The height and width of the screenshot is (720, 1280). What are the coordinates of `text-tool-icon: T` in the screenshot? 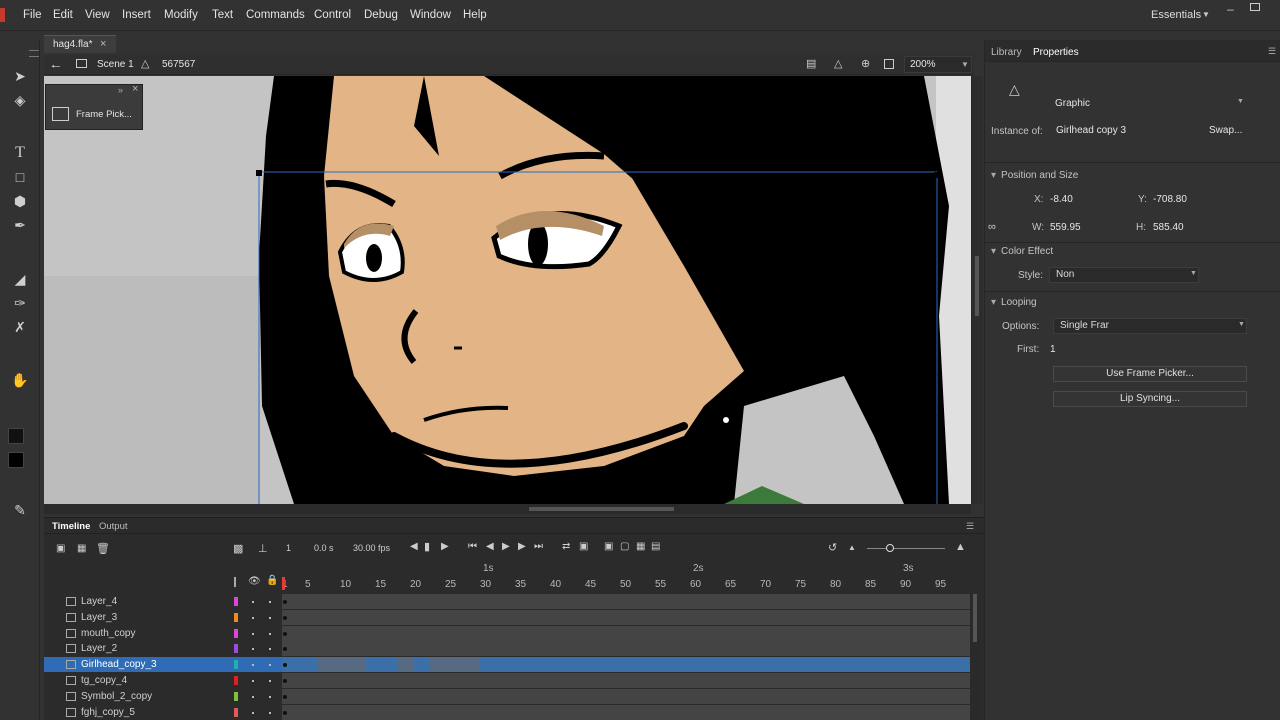 It's located at (20, 153).